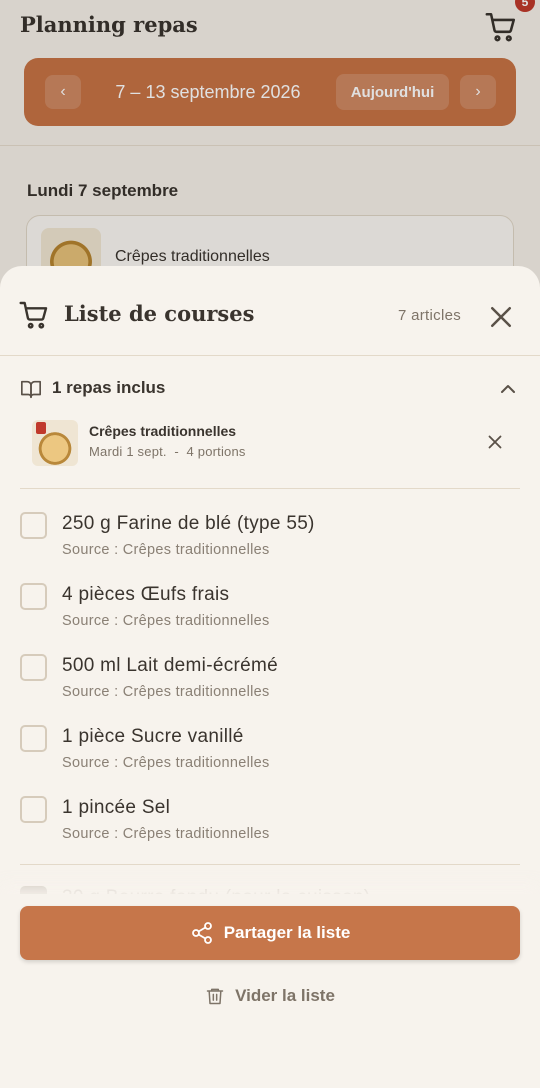  Describe the element at coordinates (163, 431) in the screenshot. I see `meal-name: Crêpes traditionnelles` at that location.